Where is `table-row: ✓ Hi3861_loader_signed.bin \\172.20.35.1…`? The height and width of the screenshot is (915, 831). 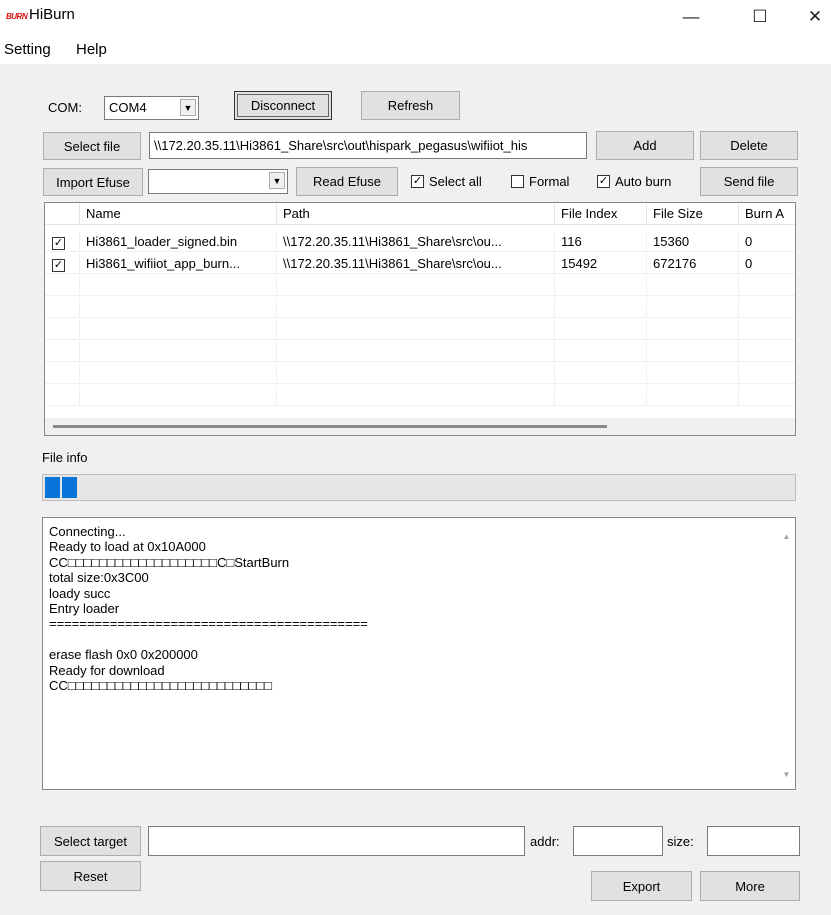
table-row: ✓ Hi3861_loader_signed.bin \\172.20.35.1… is located at coordinates (420, 242).